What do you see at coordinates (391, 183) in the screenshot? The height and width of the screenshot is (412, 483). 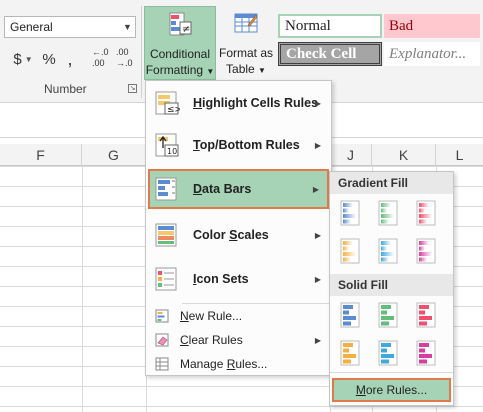 I see `gradient-fill-heading: Gradient Fill` at bounding box center [391, 183].